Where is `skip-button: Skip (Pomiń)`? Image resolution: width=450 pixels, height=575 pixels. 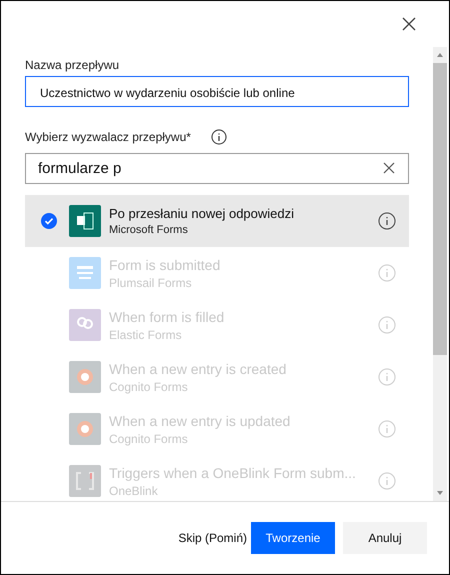 skip-button: Skip (Pomiń) is located at coordinates (212, 538).